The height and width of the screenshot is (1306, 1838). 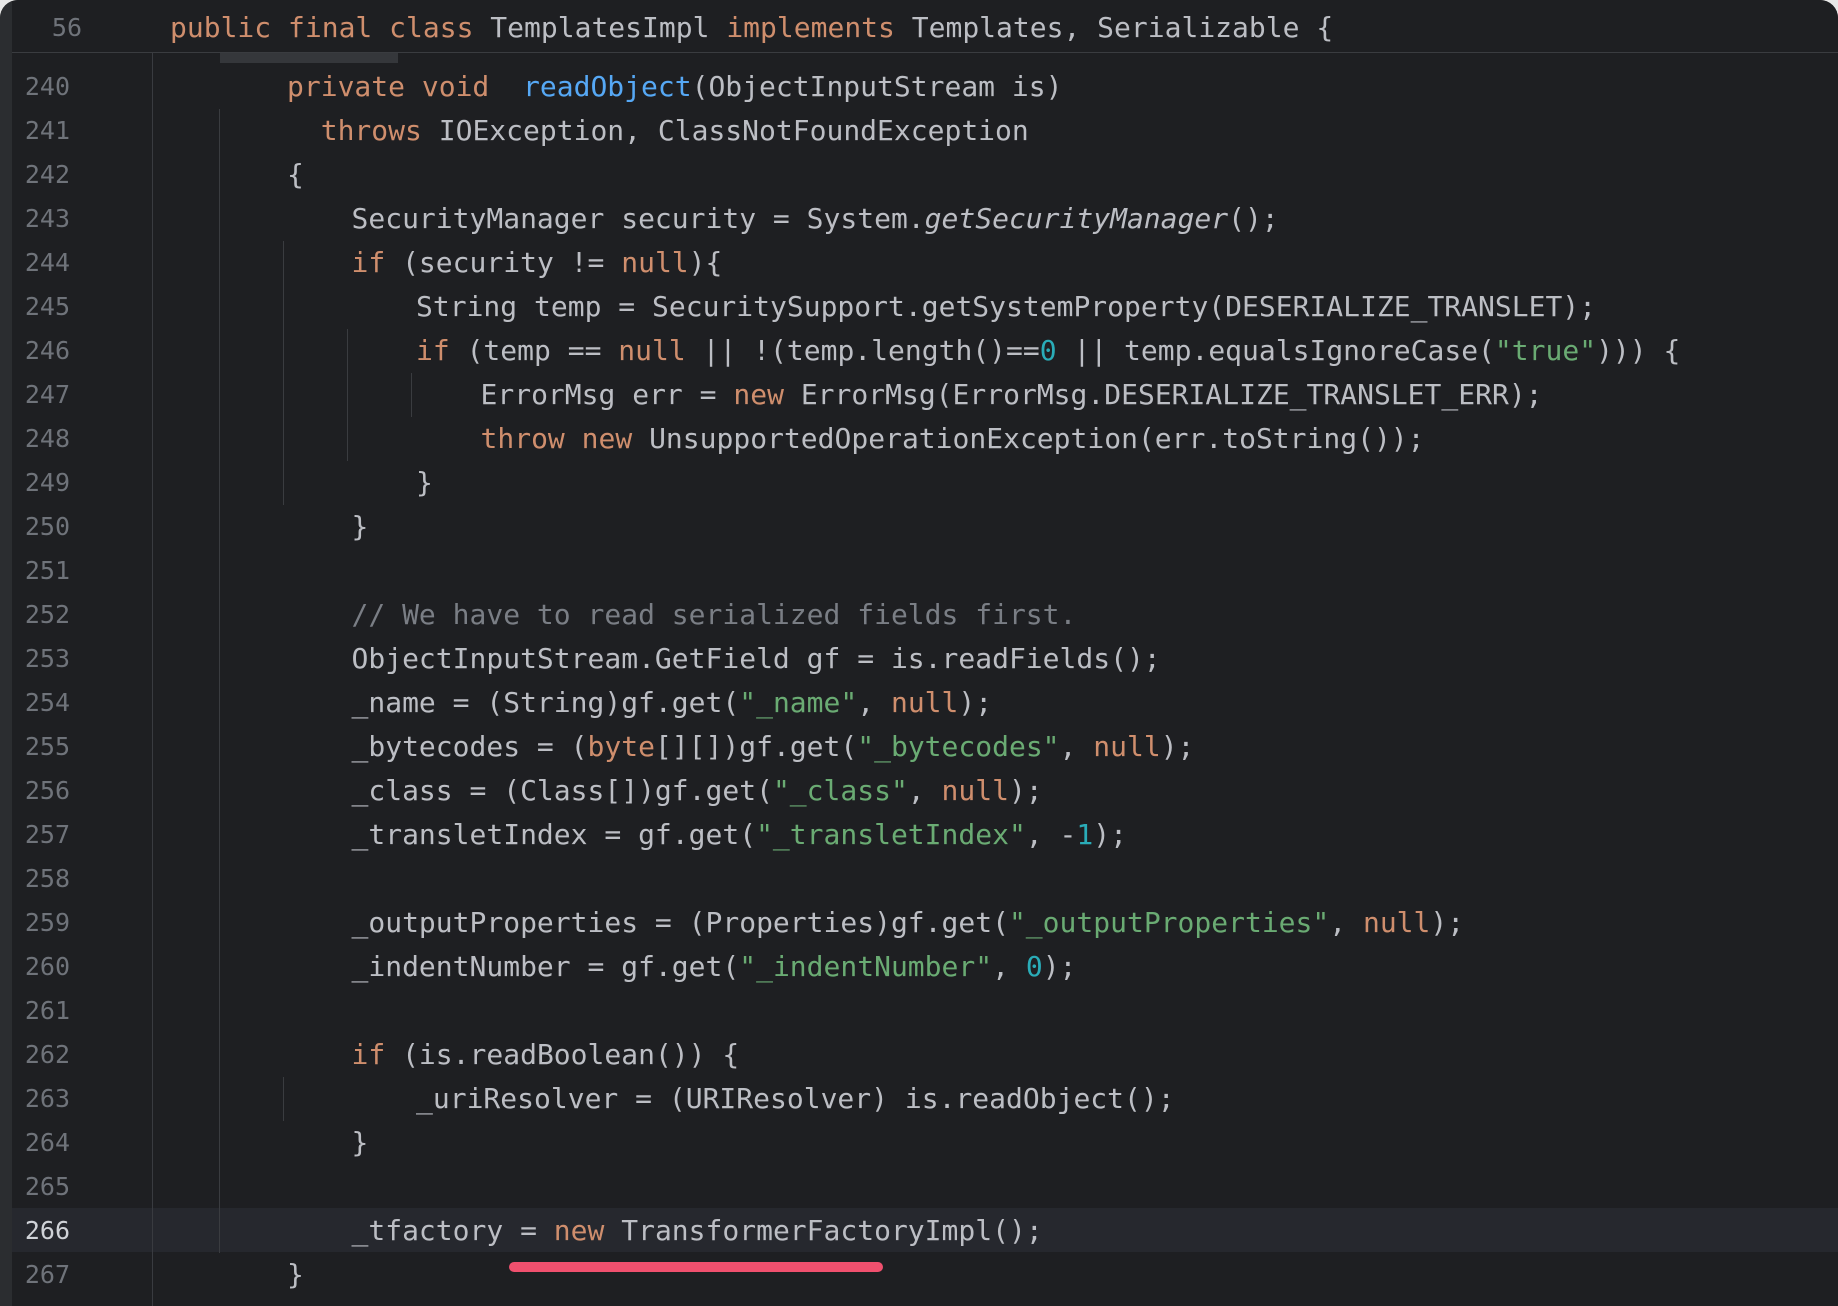 I want to click on line-number: 258, so click(x=47, y=878).